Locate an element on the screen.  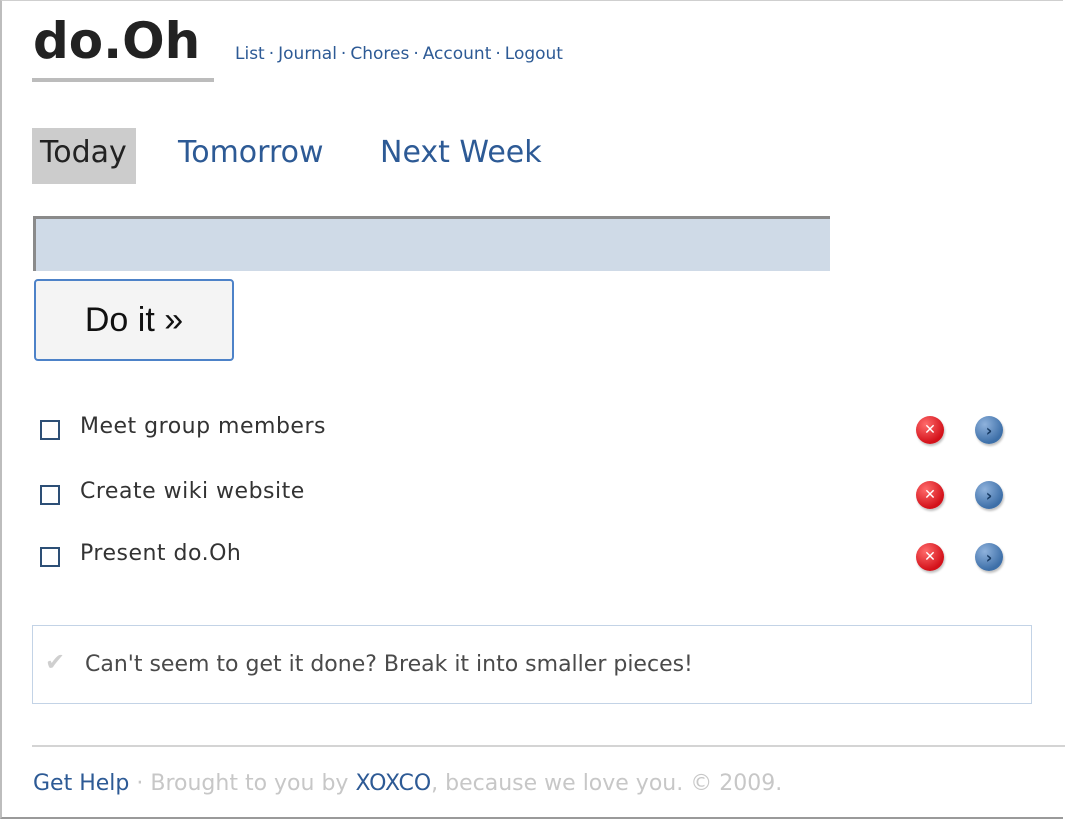
task-item: Present do.Oh ✕ › is located at coordinates (528, 553).